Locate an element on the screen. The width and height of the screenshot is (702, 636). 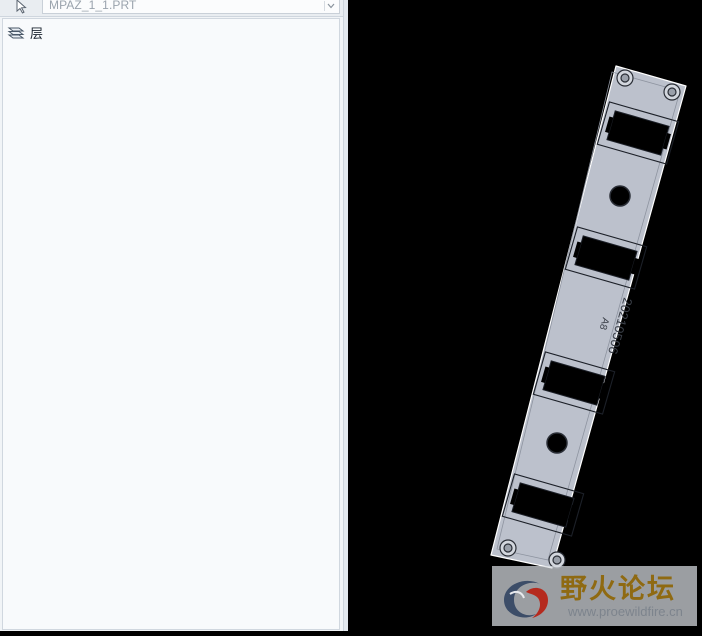
forum-watermark: 野火论坛 www.proewildfire.cn is located at coordinates (594, 596).